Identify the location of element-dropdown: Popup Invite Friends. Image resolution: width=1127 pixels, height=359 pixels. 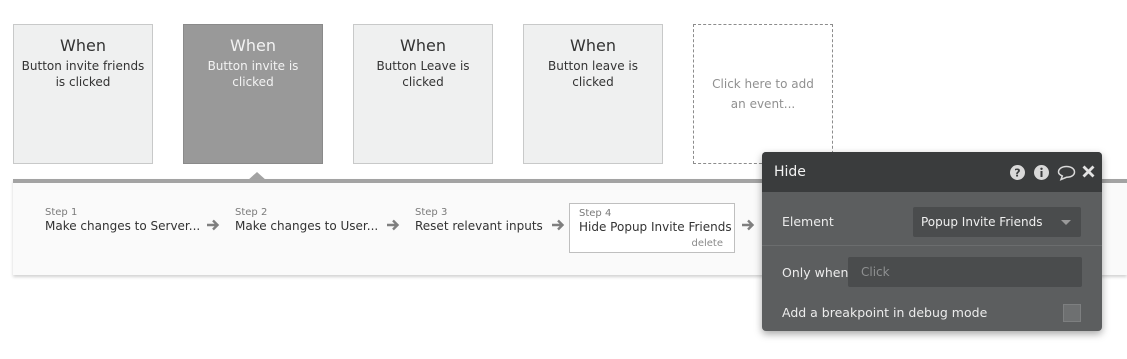
(997, 222).